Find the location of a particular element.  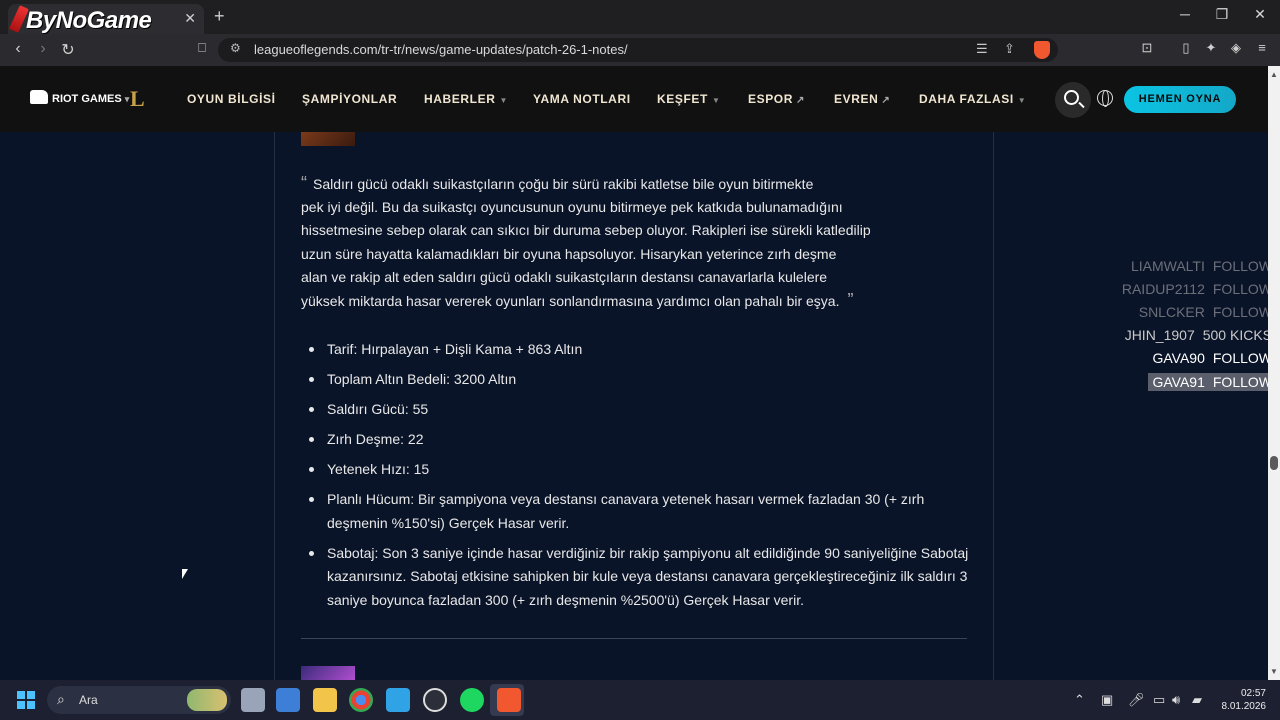

page-scrollbar: ▲ ▼ is located at coordinates (1274, 373).